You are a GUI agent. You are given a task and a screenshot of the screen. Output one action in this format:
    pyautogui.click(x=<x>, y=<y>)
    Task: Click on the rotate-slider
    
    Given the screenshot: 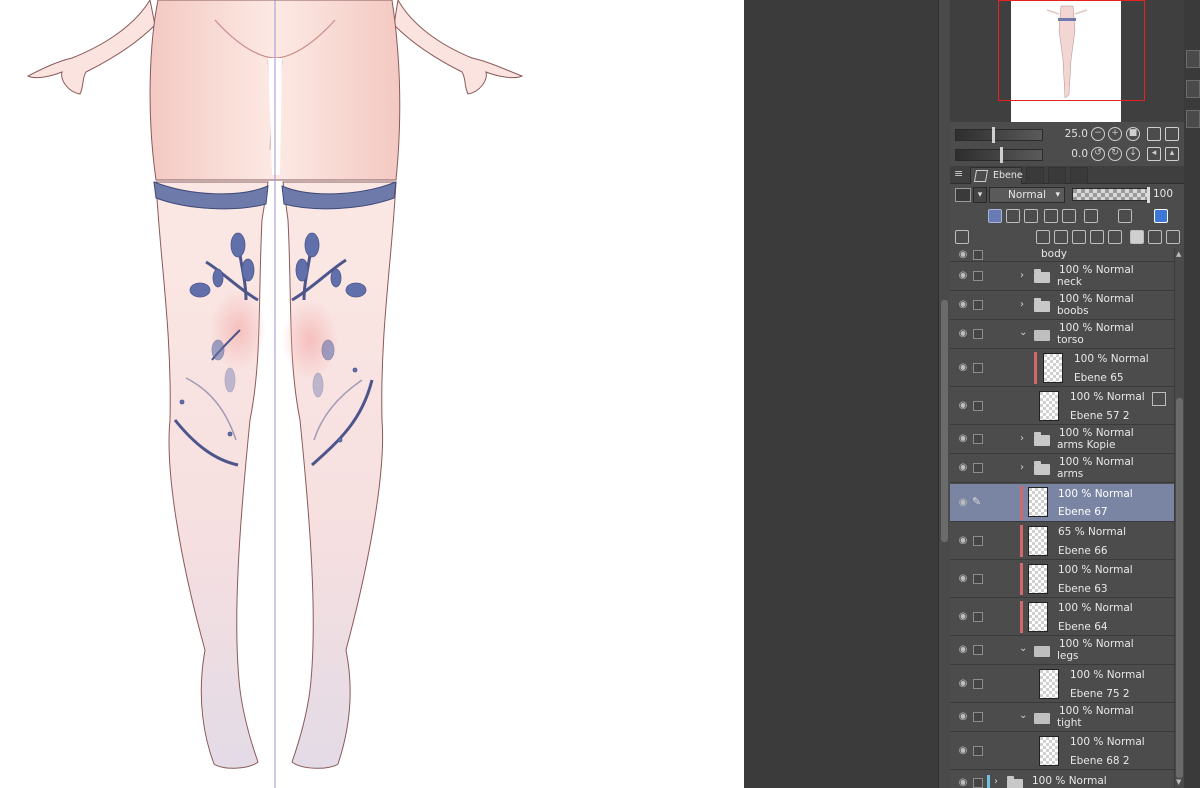 What is the action you would take?
    pyautogui.click(x=999, y=155)
    